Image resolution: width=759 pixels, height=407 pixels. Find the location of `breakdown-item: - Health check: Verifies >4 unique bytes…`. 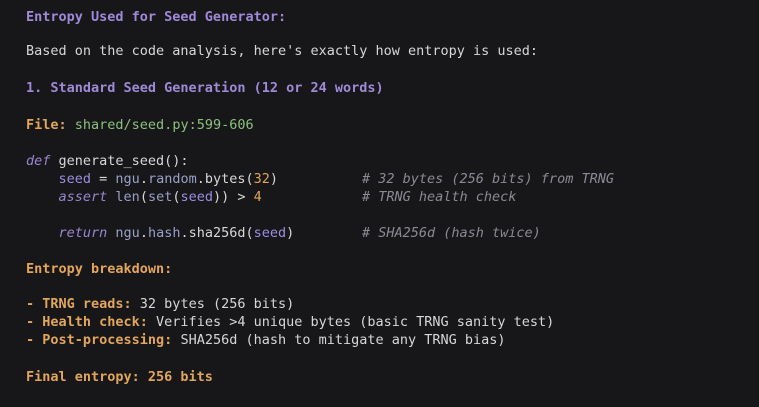

breakdown-item: - Health check: Verifies >4 unique bytes… is located at coordinates (290, 322).